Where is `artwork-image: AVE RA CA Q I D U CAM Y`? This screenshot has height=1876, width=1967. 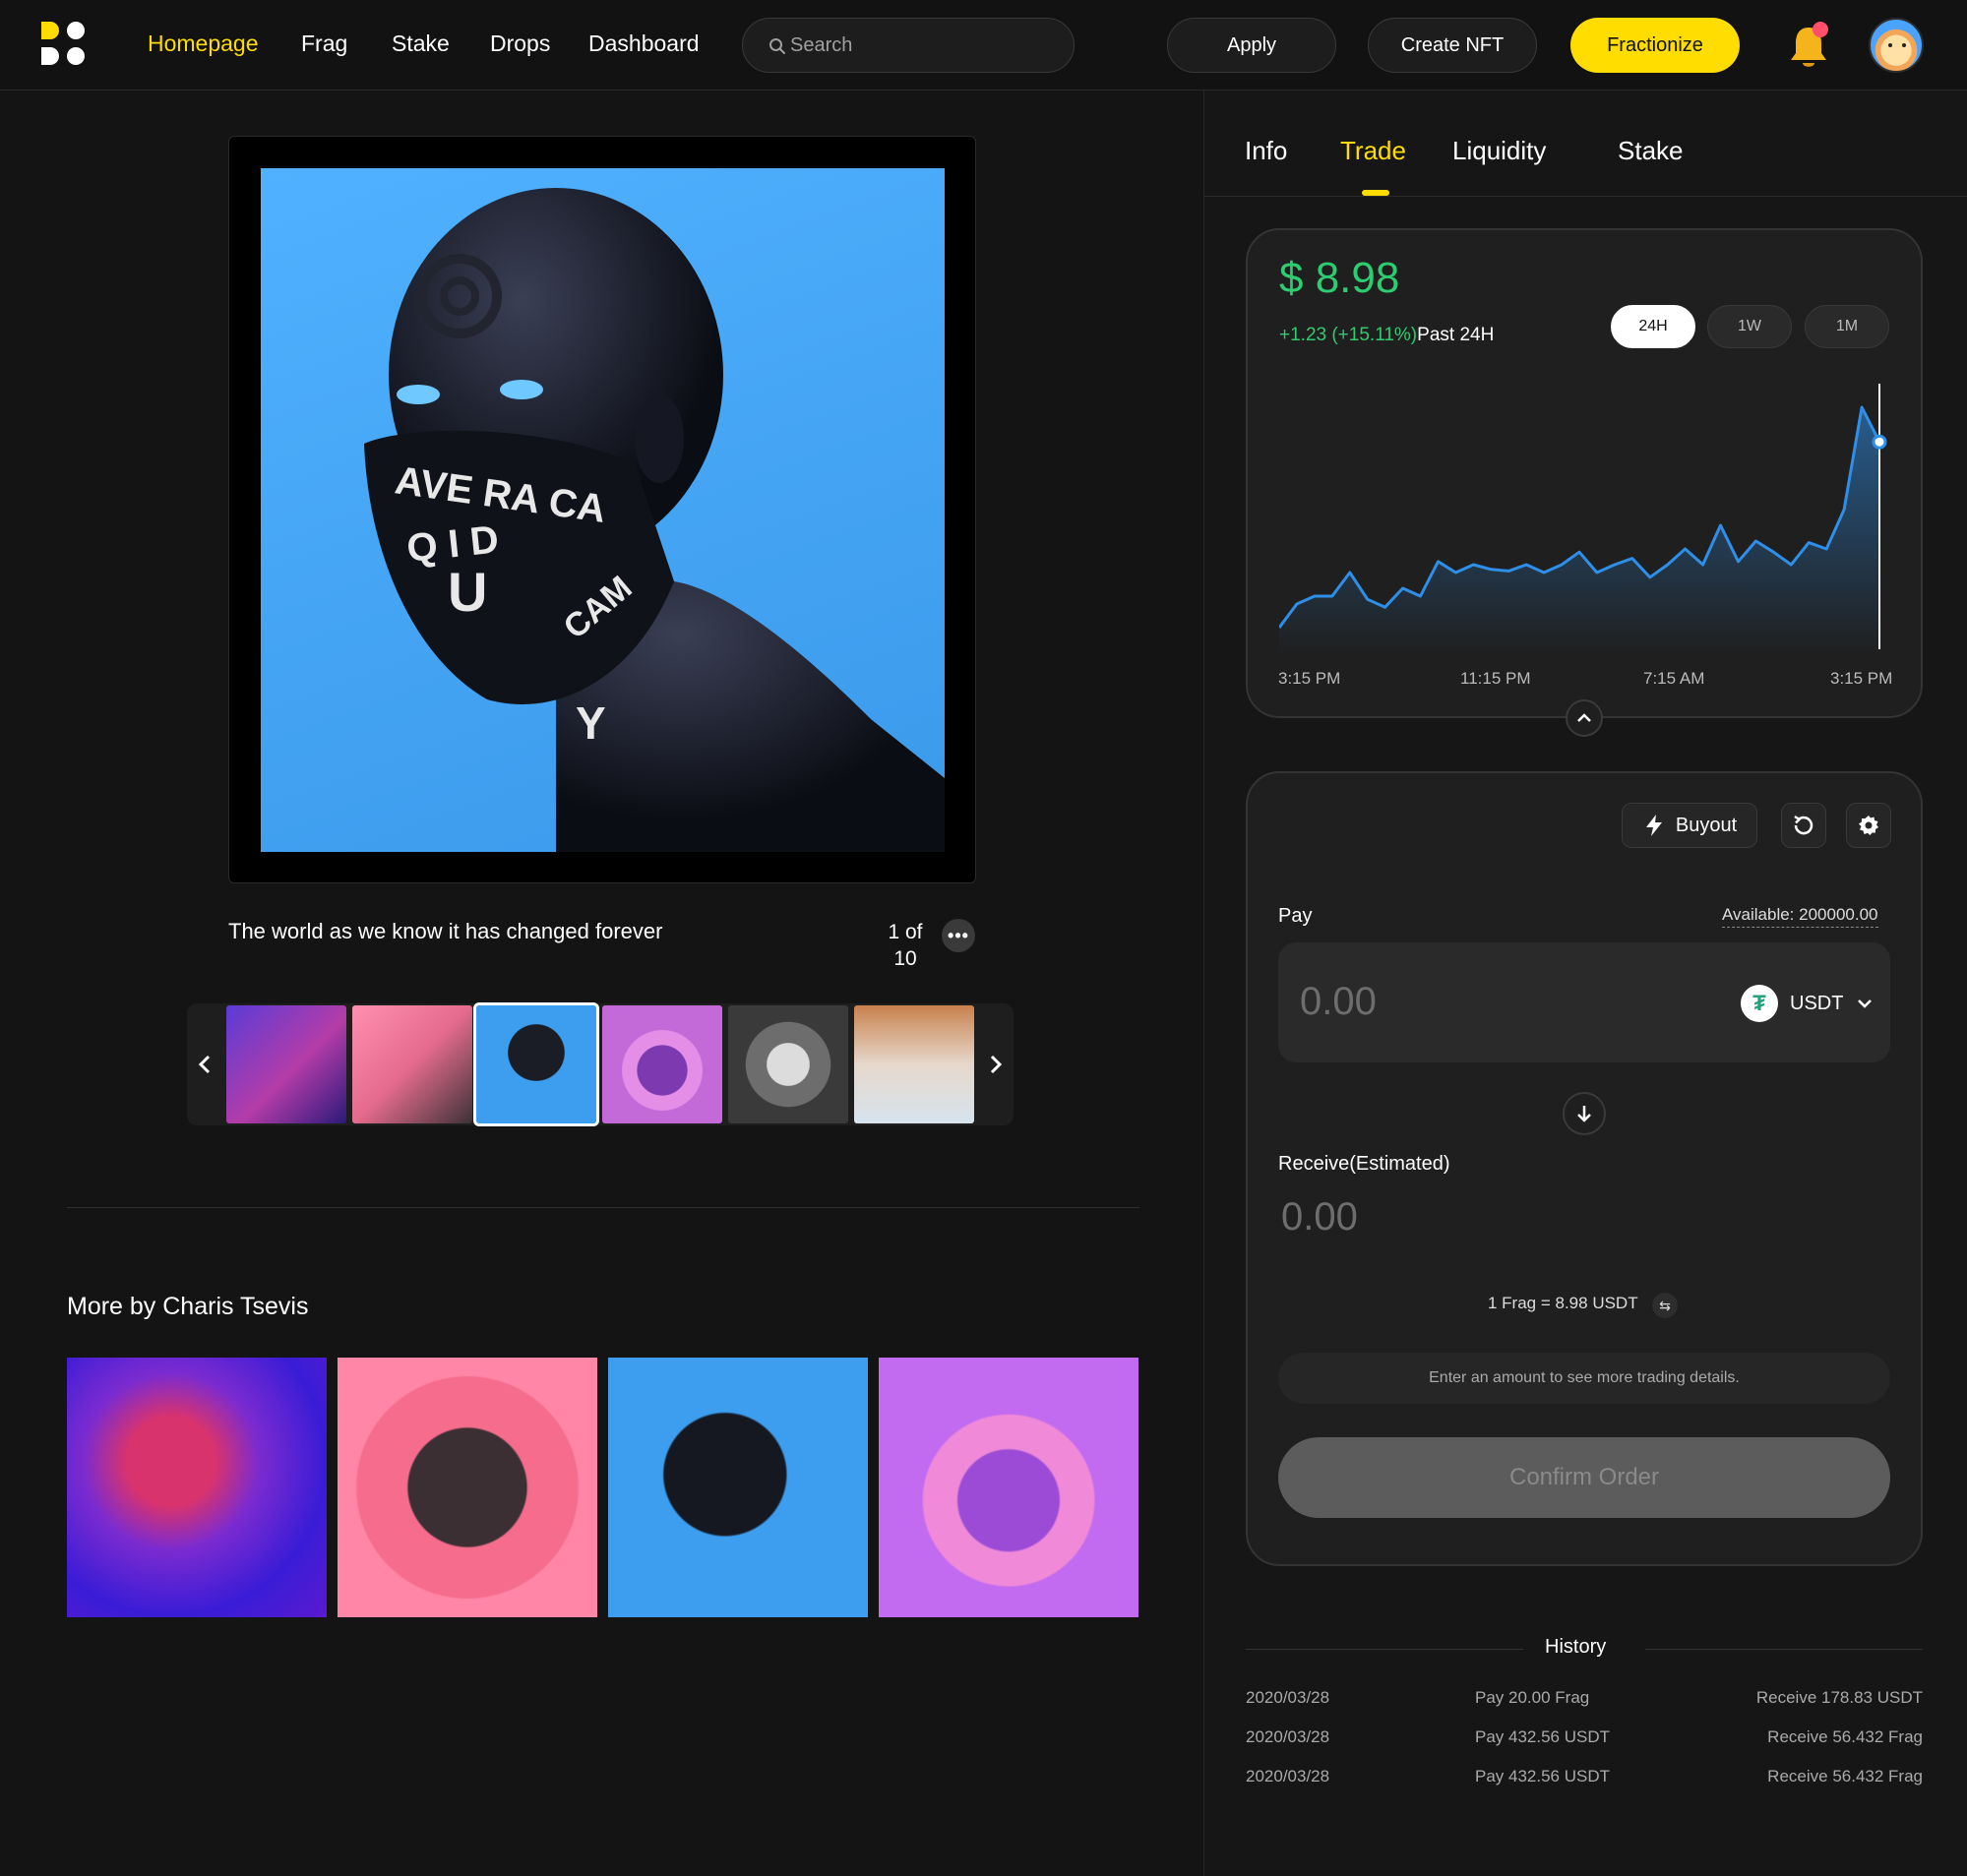 artwork-image: AVE RA CA Q I D U CAM Y is located at coordinates (603, 510).